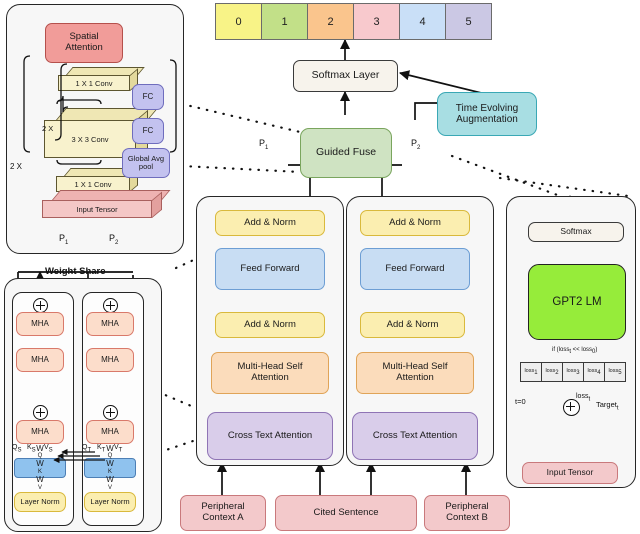 The width and height of the screenshot is (640, 534). I want to click on softmax-layer-label: Softmax Layer, so click(345, 75).